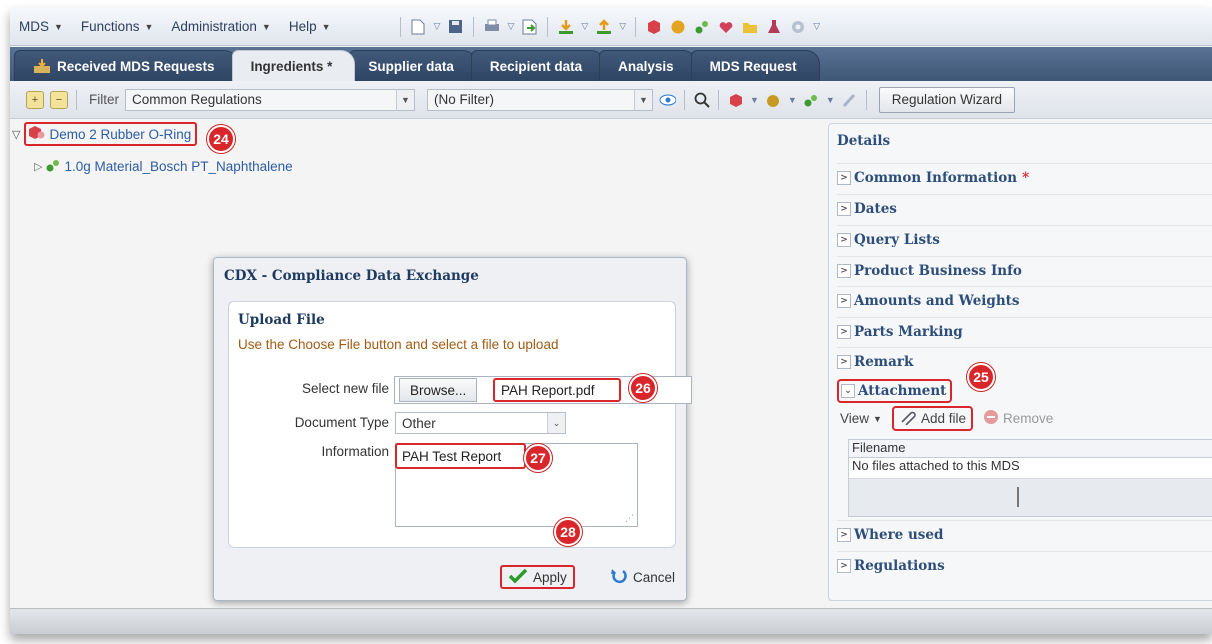  I want to click on tab-label: Analysis, so click(646, 66).